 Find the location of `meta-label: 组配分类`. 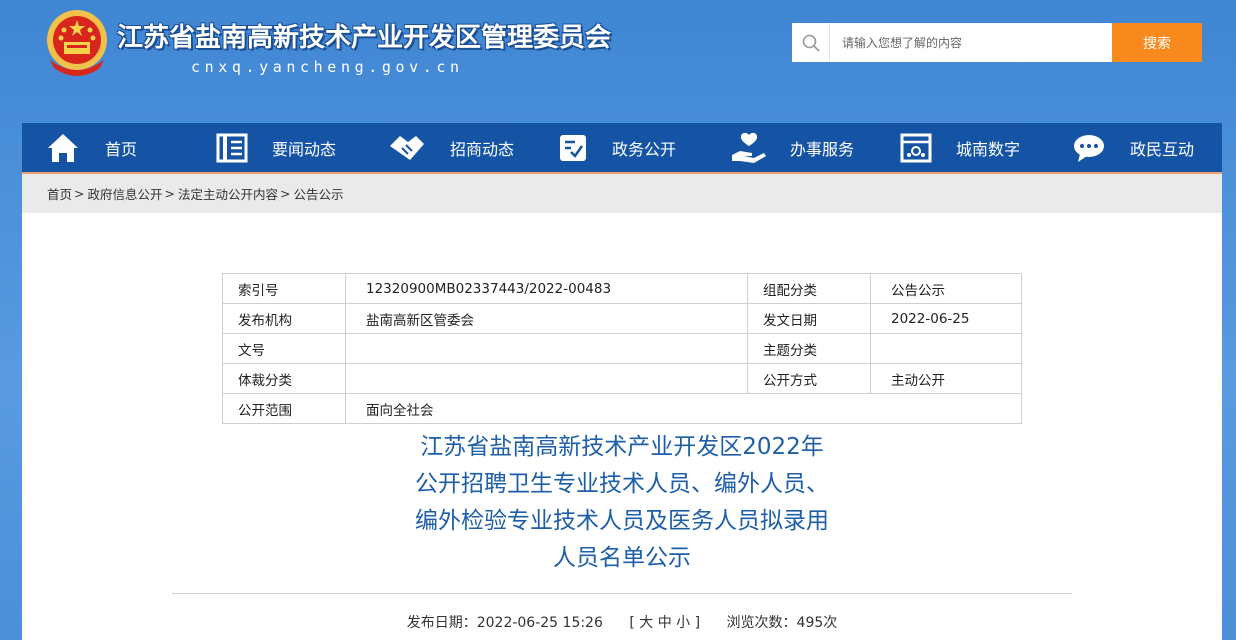

meta-label: 组配分类 is located at coordinates (809, 288).